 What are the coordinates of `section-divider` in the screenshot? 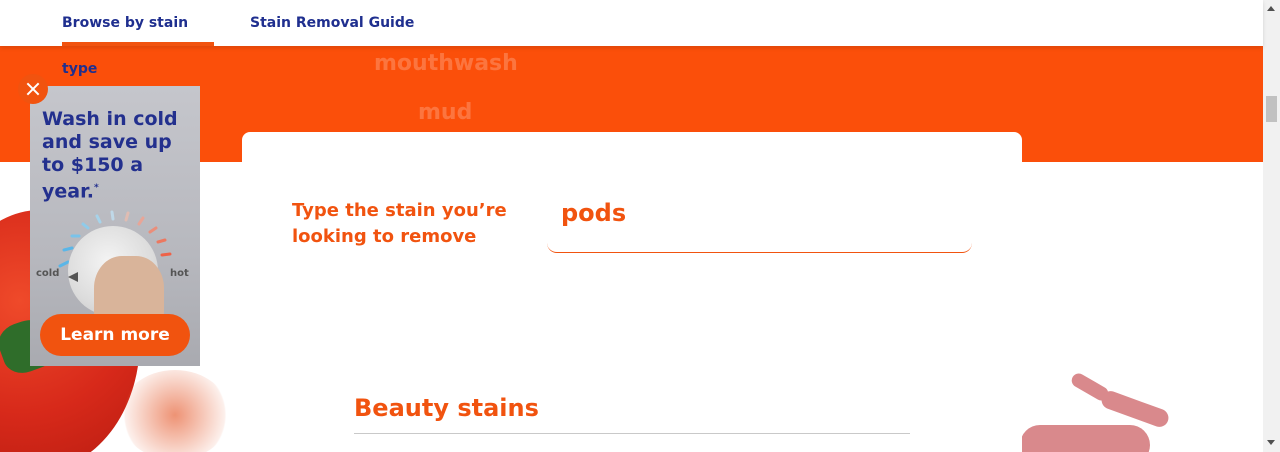 It's located at (632, 433).